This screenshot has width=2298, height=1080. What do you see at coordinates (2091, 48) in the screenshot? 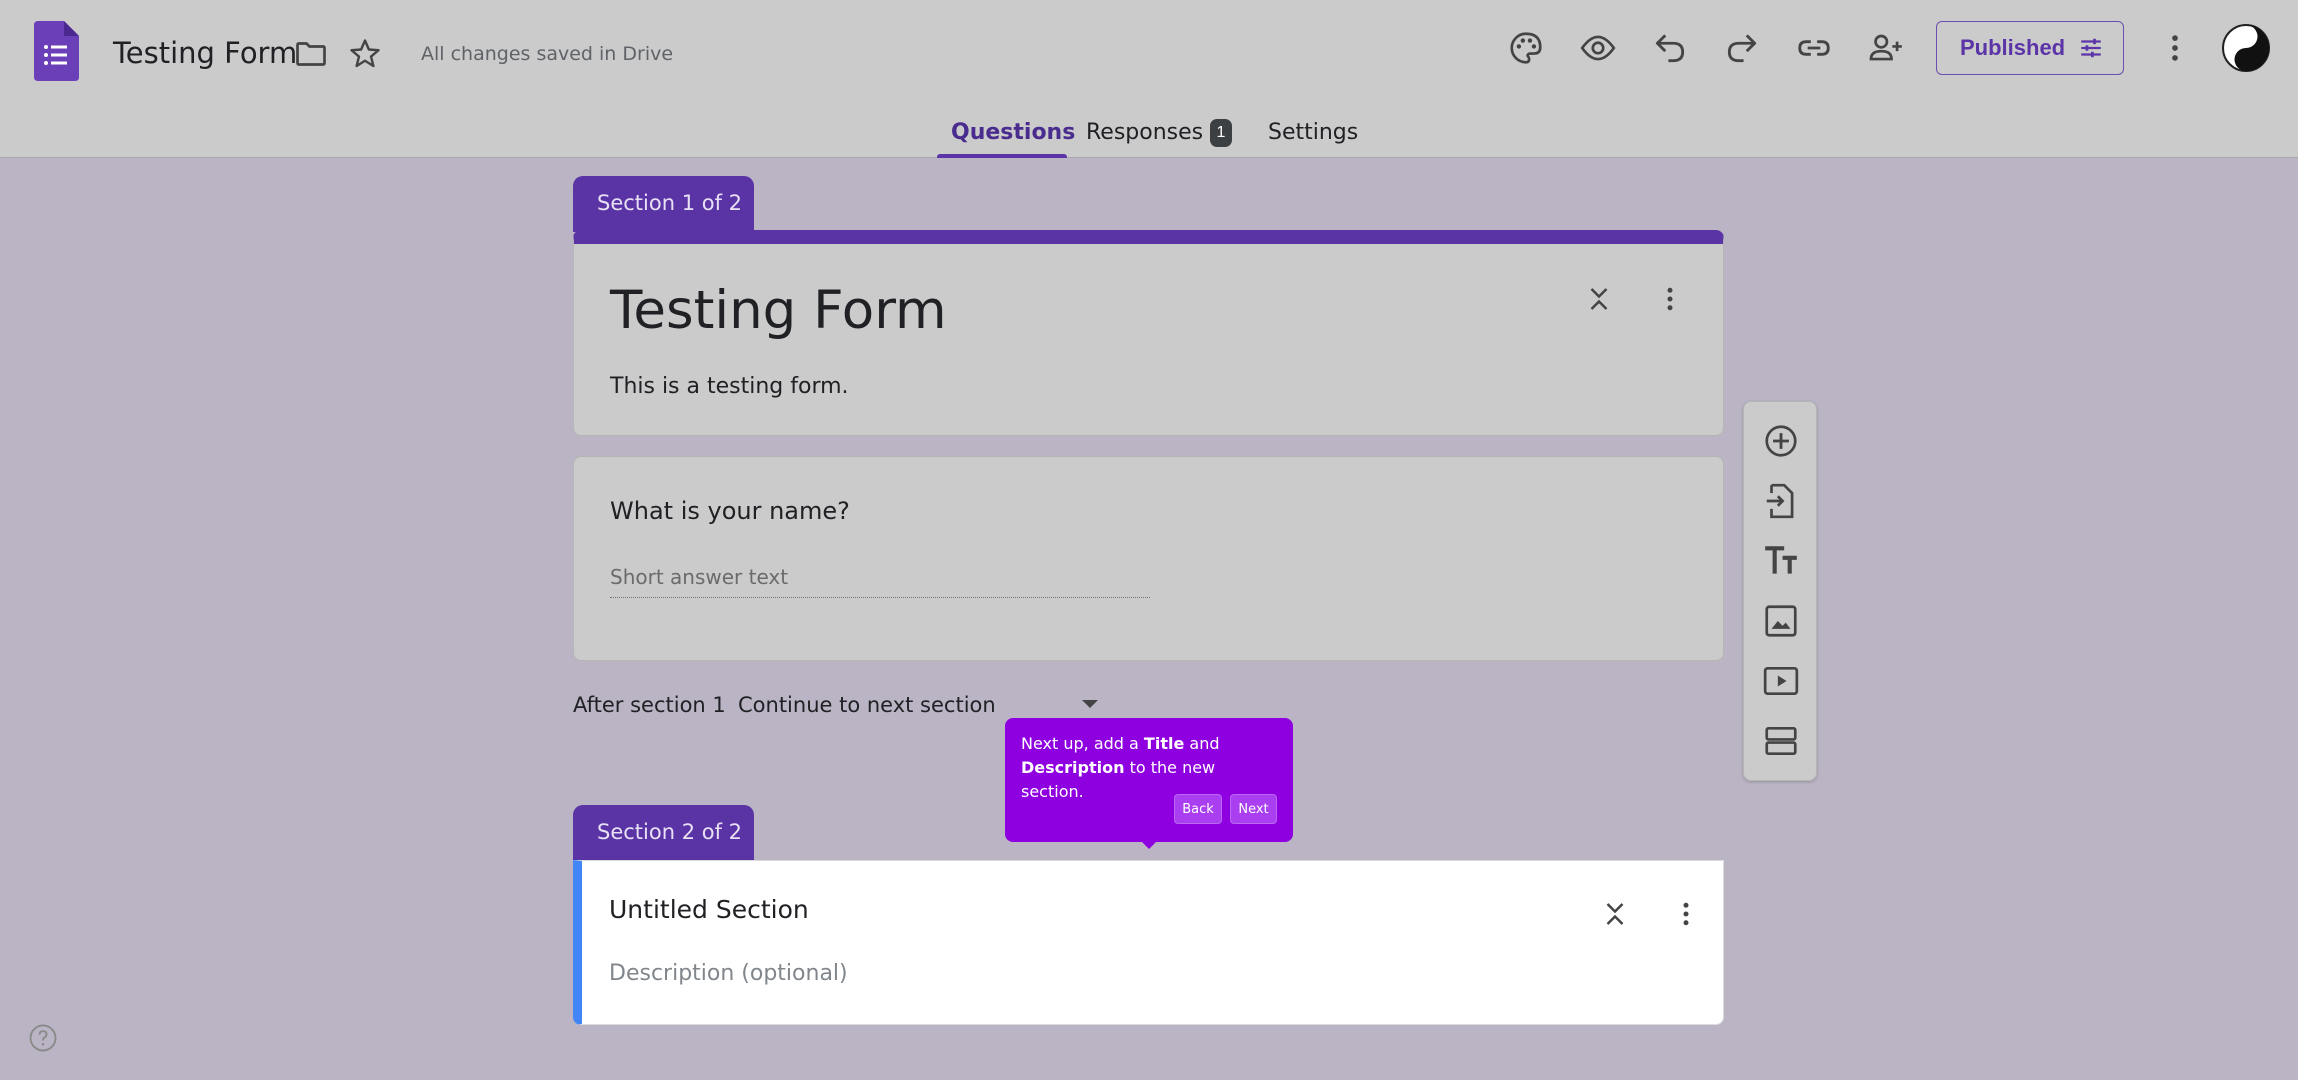
I see `publish-settings-icon` at bounding box center [2091, 48].